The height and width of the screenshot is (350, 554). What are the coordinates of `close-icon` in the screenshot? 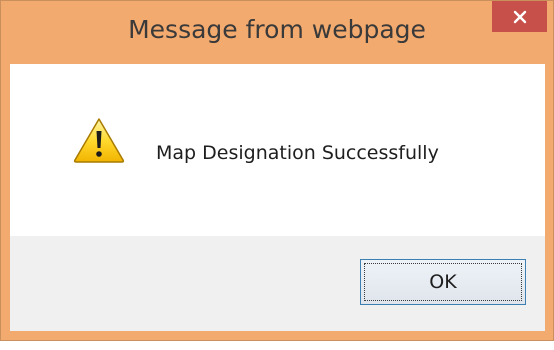 It's located at (519, 16).